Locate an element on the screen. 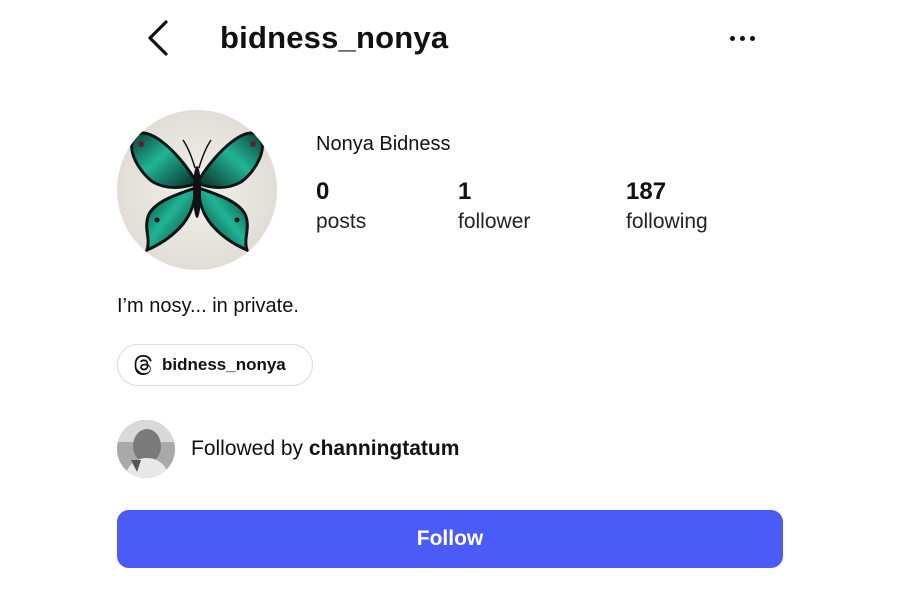  follow-button: Follow is located at coordinates (450, 539).